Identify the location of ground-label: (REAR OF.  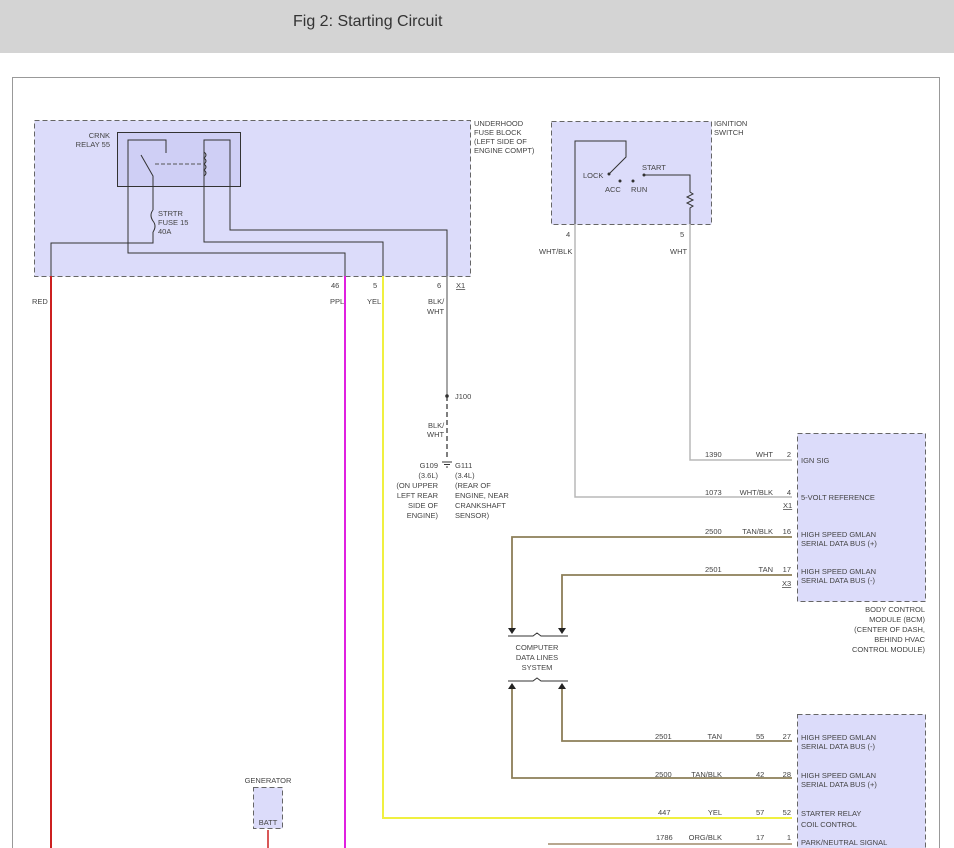
(473, 485).